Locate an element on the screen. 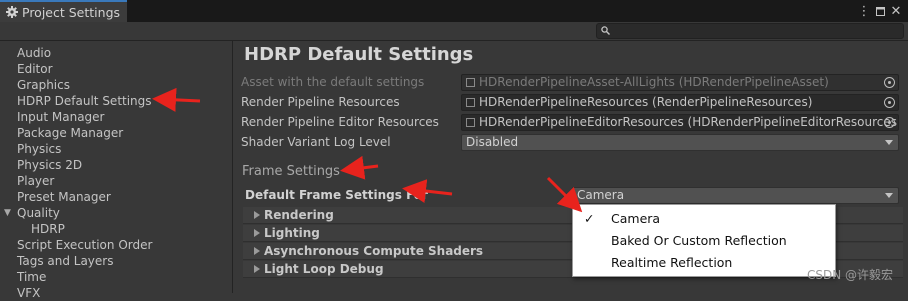 Image resolution: width=908 pixels, height=301 pixels. menu-item-camera: Camera is located at coordinates (635, 218).